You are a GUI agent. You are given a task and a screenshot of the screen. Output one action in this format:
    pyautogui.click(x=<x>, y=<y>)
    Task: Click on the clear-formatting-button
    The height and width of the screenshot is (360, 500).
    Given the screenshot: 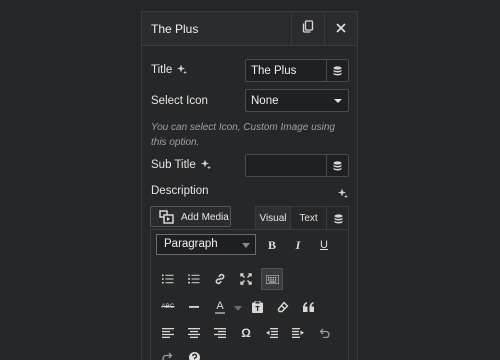 What is the action you would take?
    pyautogui.click(x=283, y=307)
    